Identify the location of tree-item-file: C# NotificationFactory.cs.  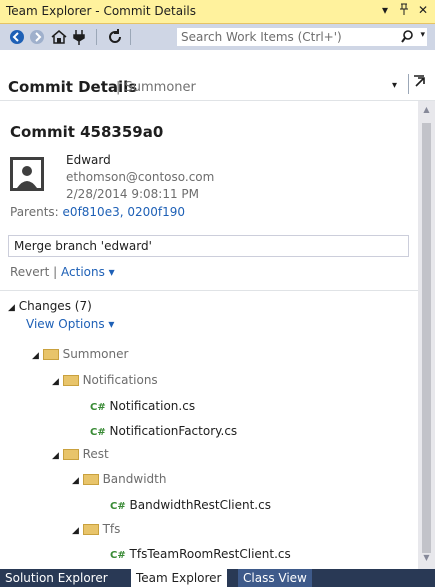
(163, 431).